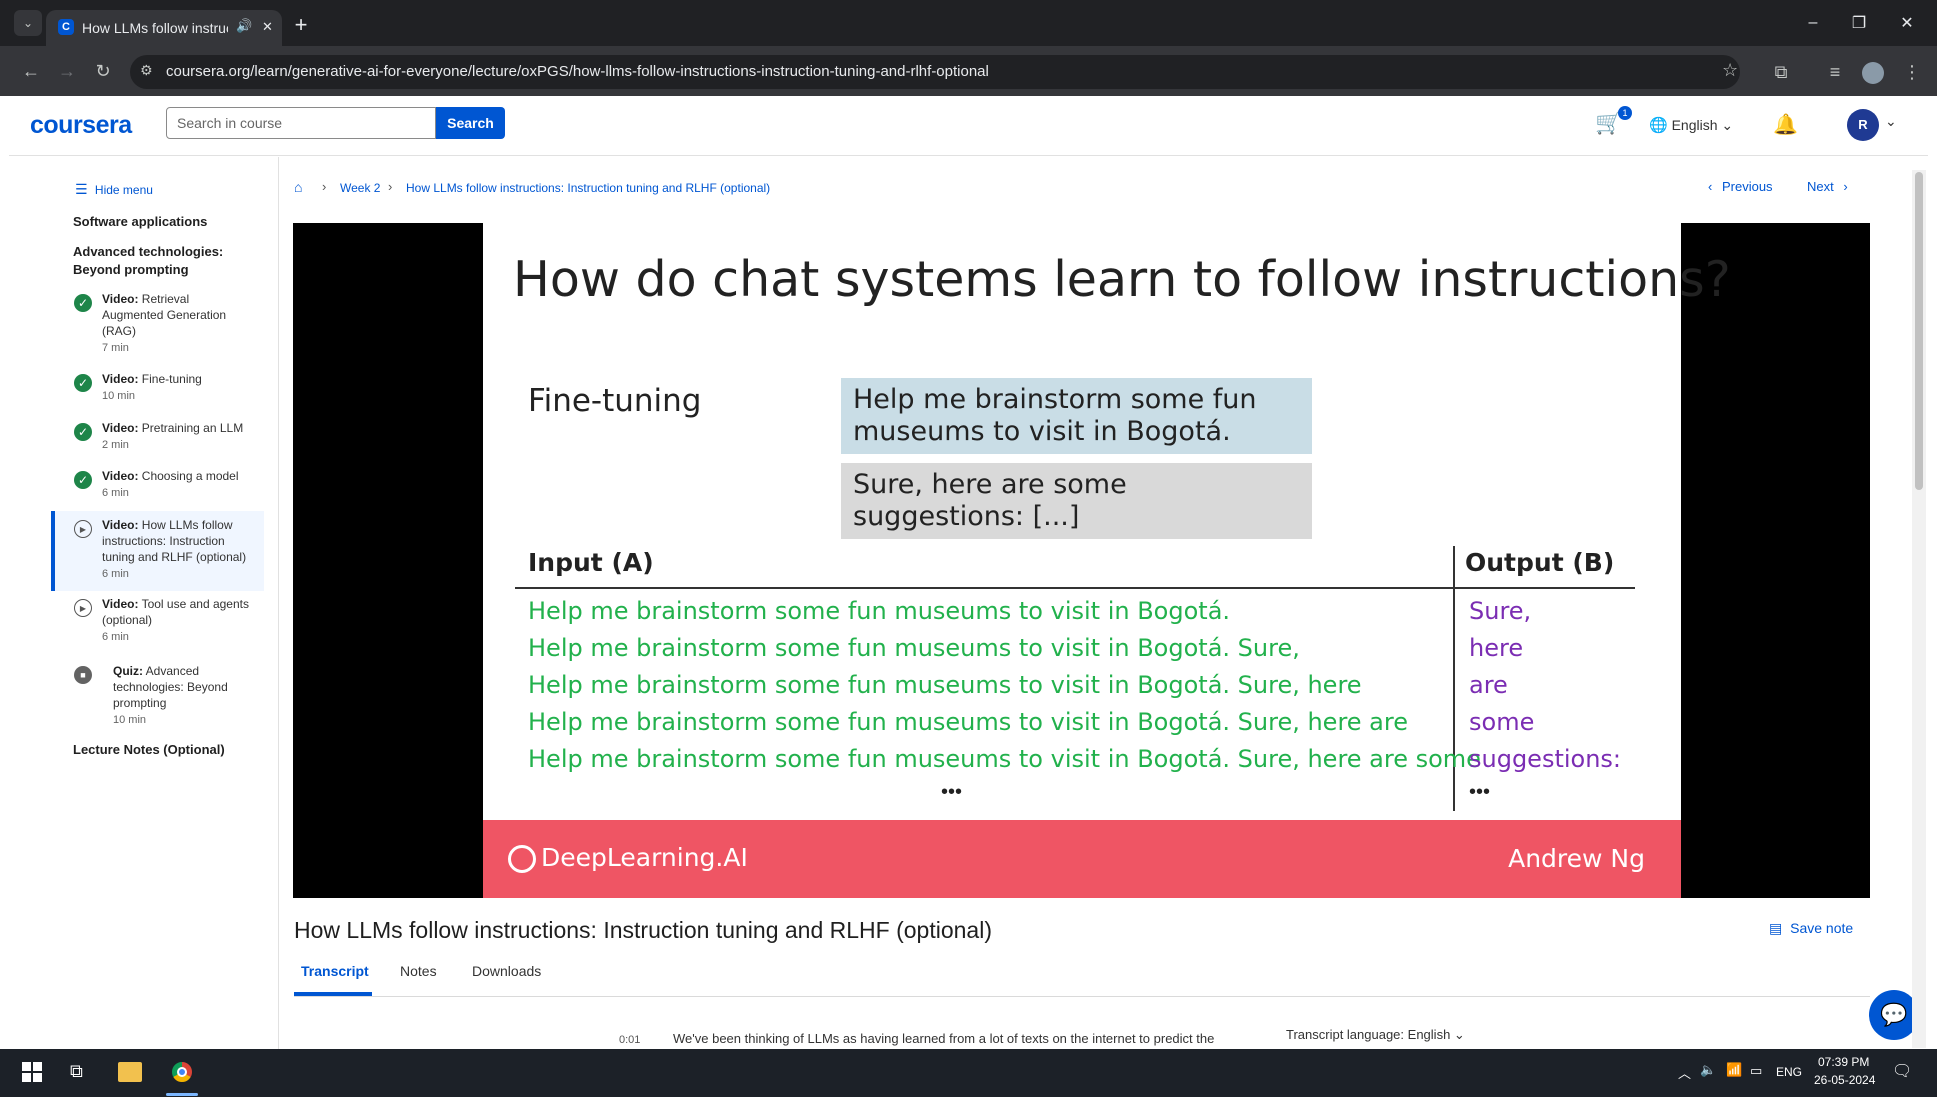 Image resolution: width=1937 pixels, height=1097 pixels. I want to click on slide-footer: DeepLearning.AI Andrew Ng, so click(1082, 859).